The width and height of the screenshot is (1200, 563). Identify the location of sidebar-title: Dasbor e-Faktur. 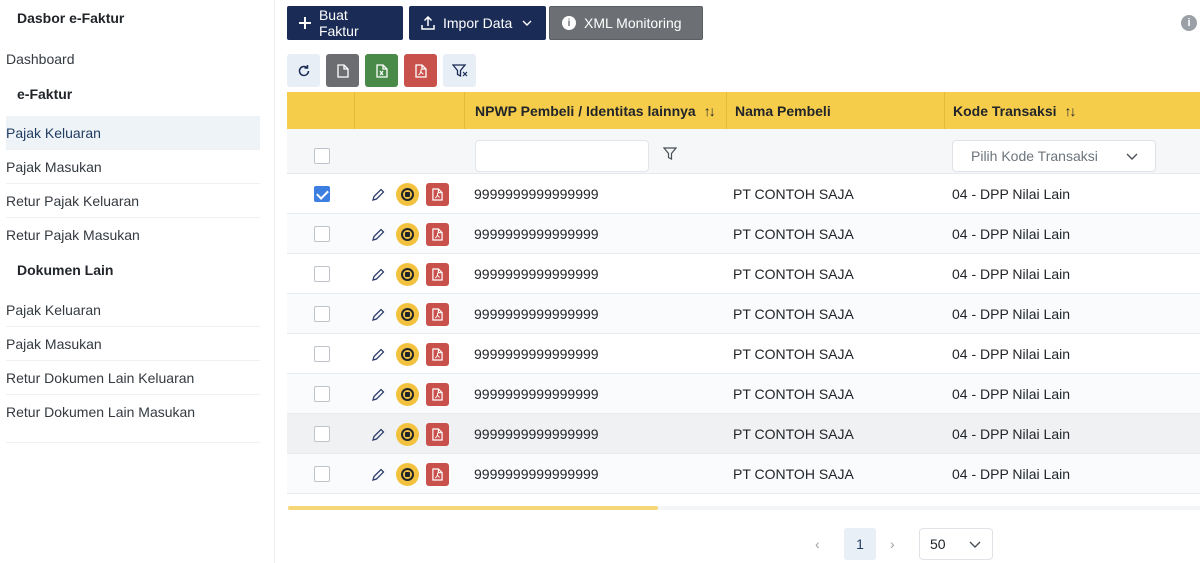
(71, 18).